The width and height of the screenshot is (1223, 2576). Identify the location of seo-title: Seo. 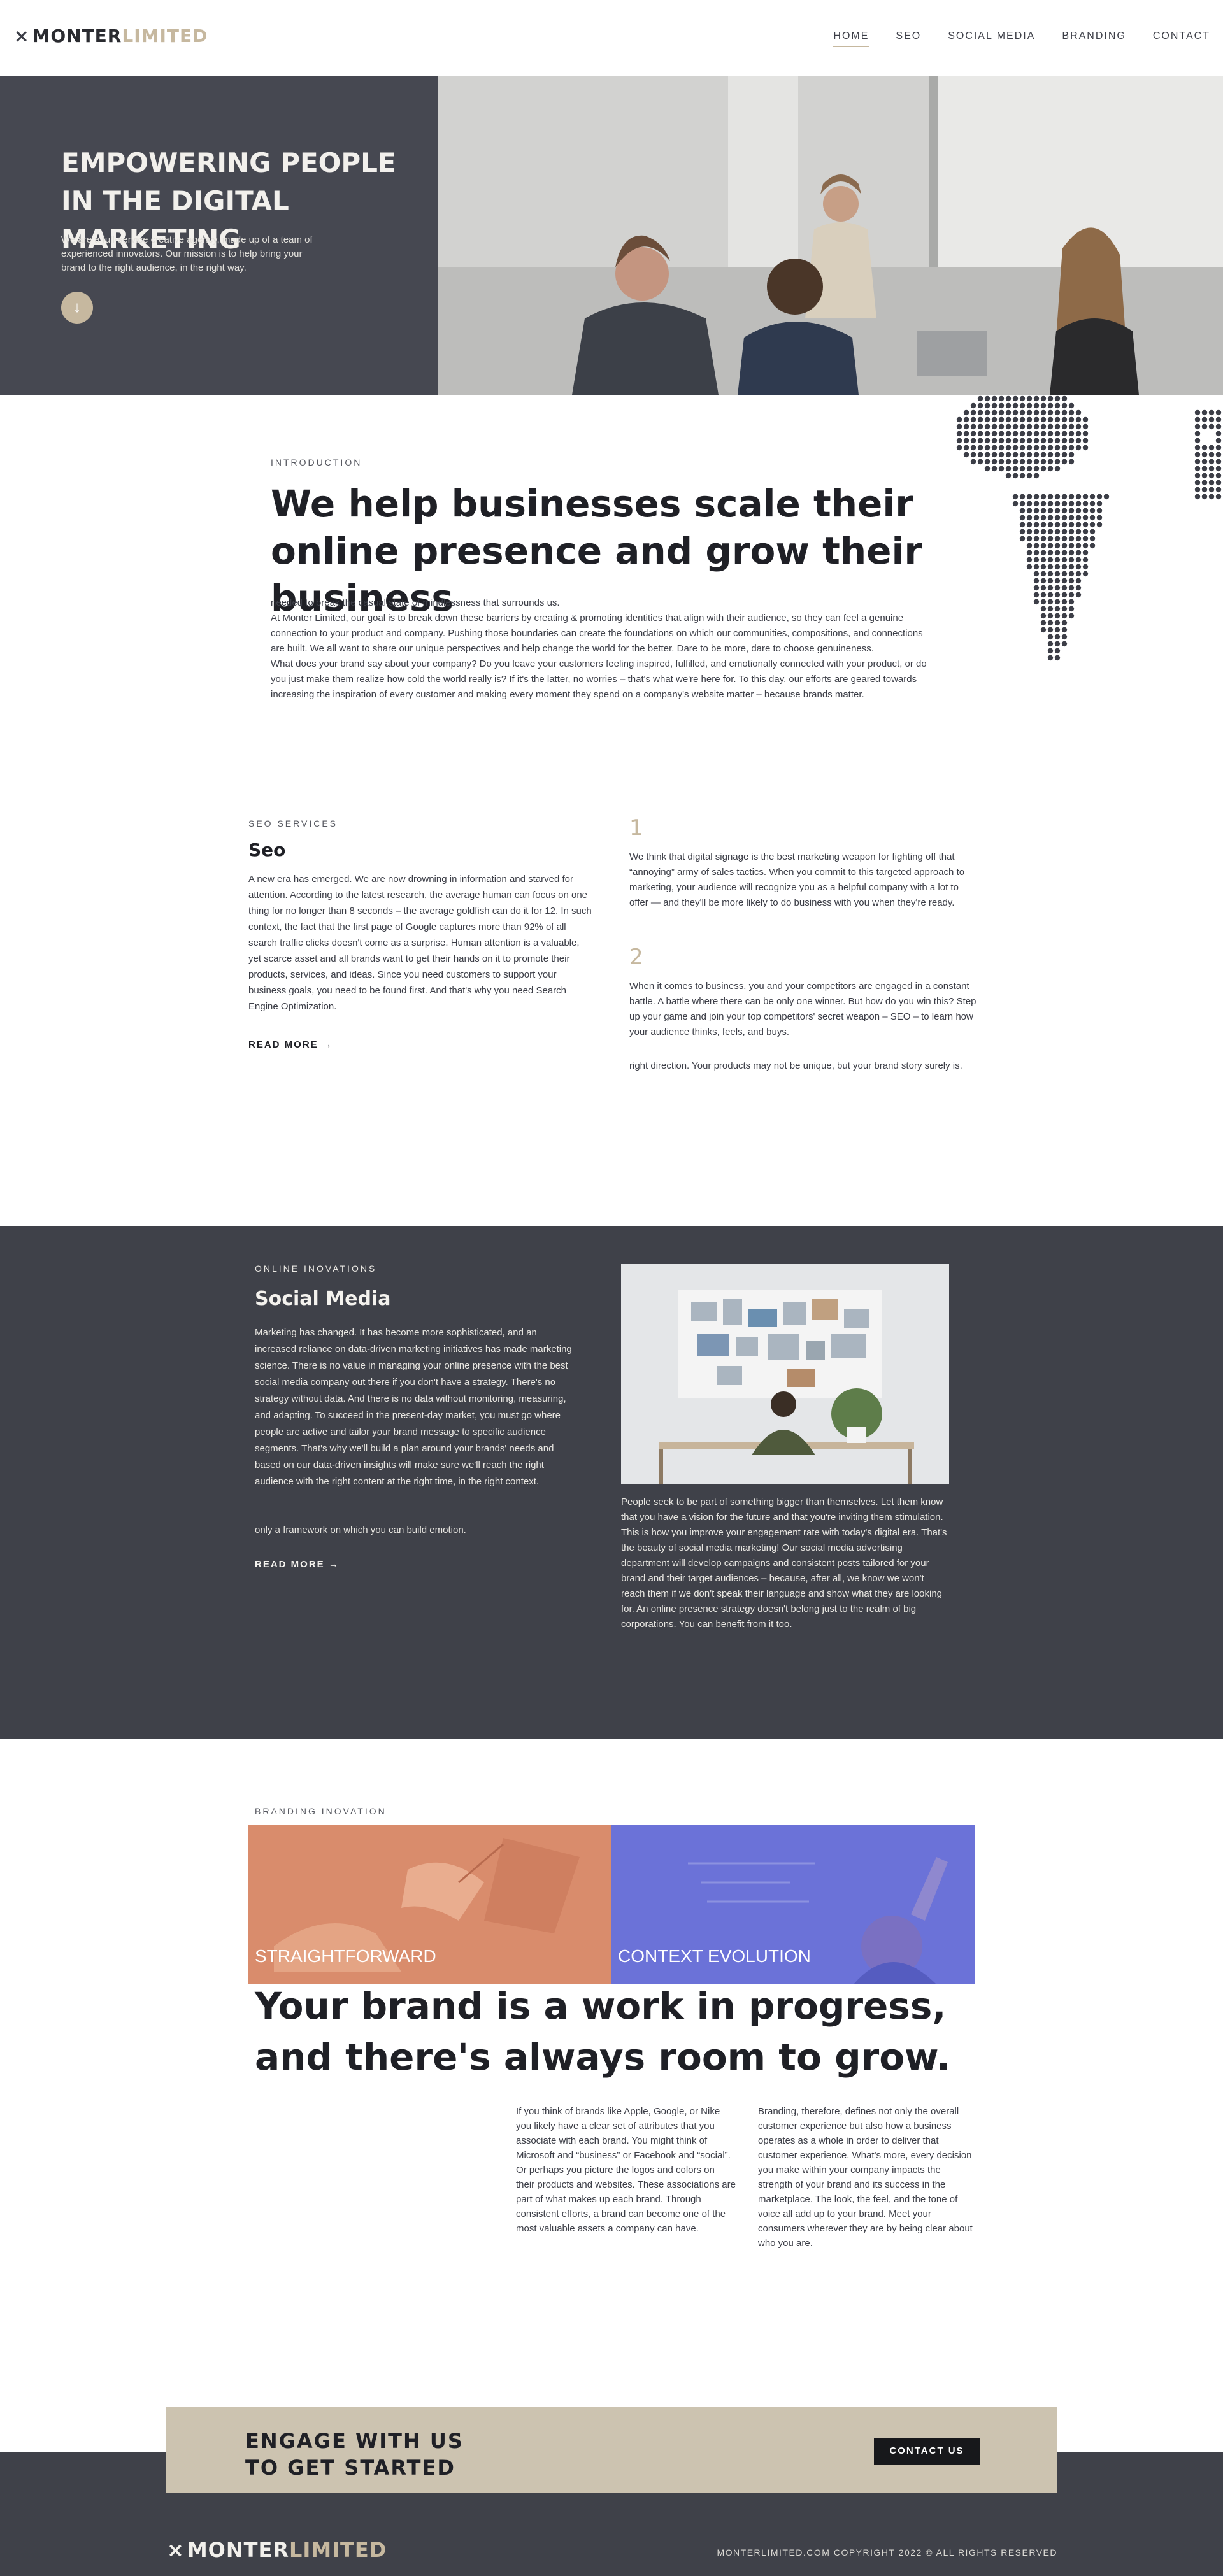
(267, 850).